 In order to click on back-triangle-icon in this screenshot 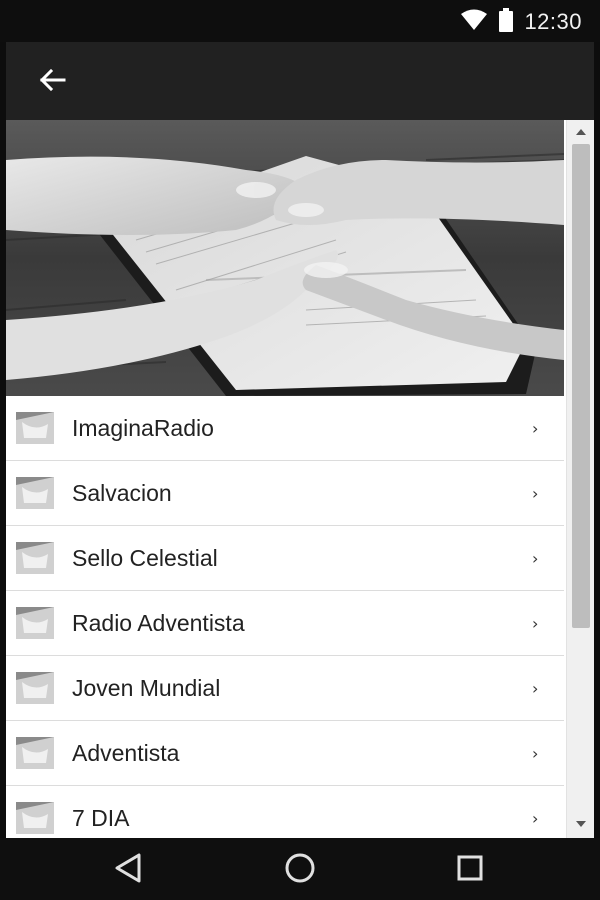, I will do `click(128, 870)`.